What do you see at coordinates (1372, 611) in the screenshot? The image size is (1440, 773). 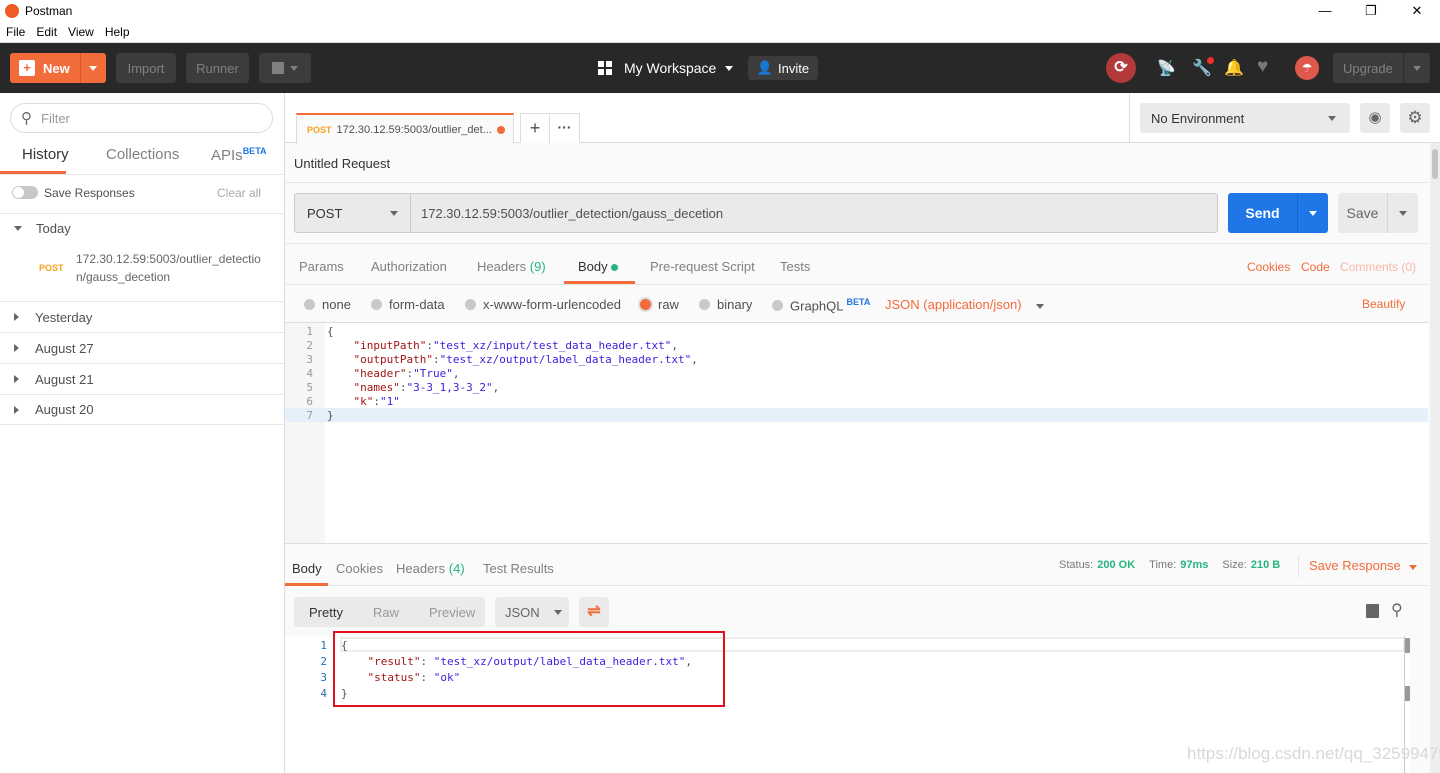 I see `copy-icon` at bounding box center [1372, 611].